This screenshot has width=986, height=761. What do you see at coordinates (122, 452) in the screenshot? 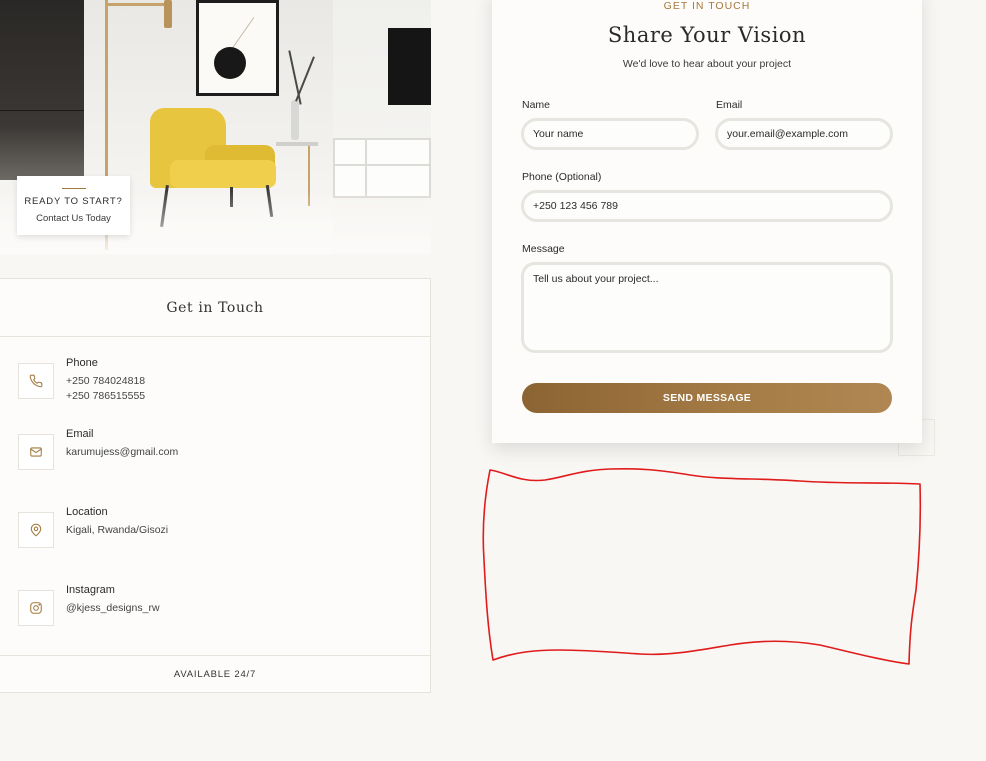
I see `email-address: karumujess@gmail.com` at bounding box center [122, 452].